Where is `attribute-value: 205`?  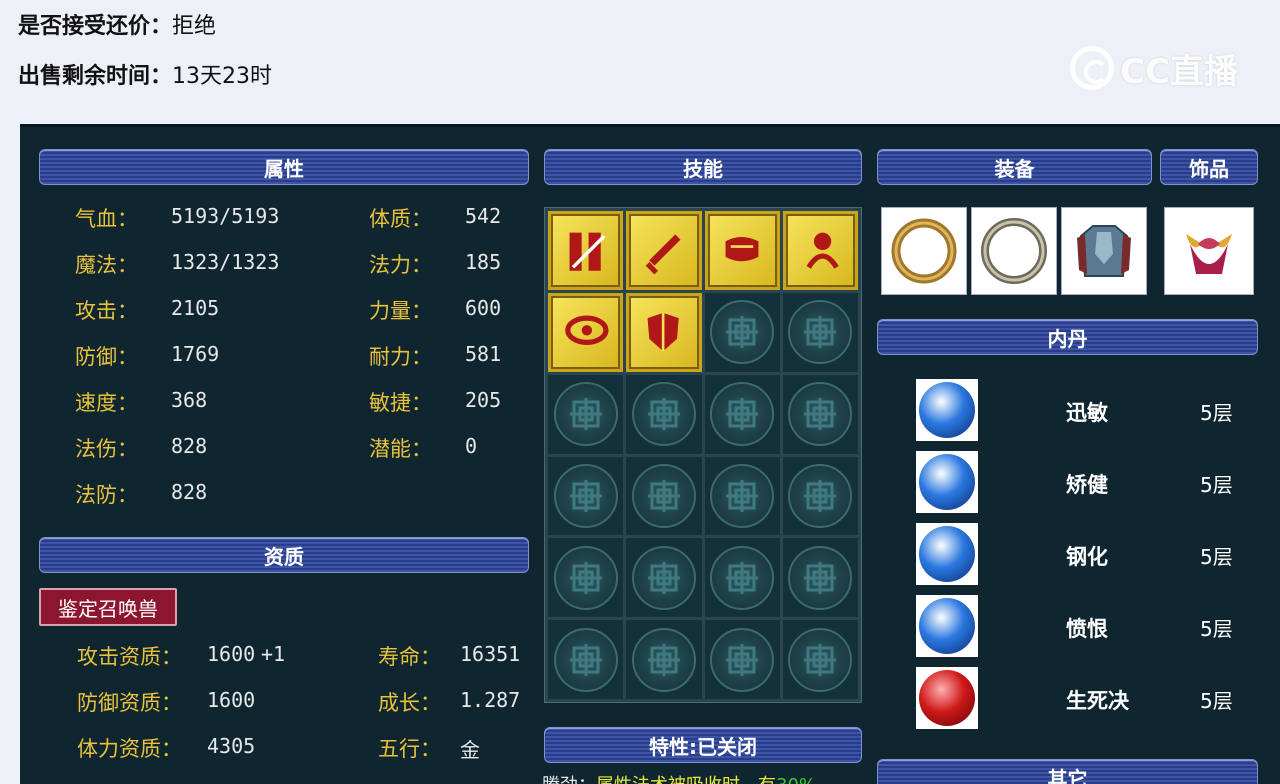 attribute-value: 205 is located at coordinates (483, 400).